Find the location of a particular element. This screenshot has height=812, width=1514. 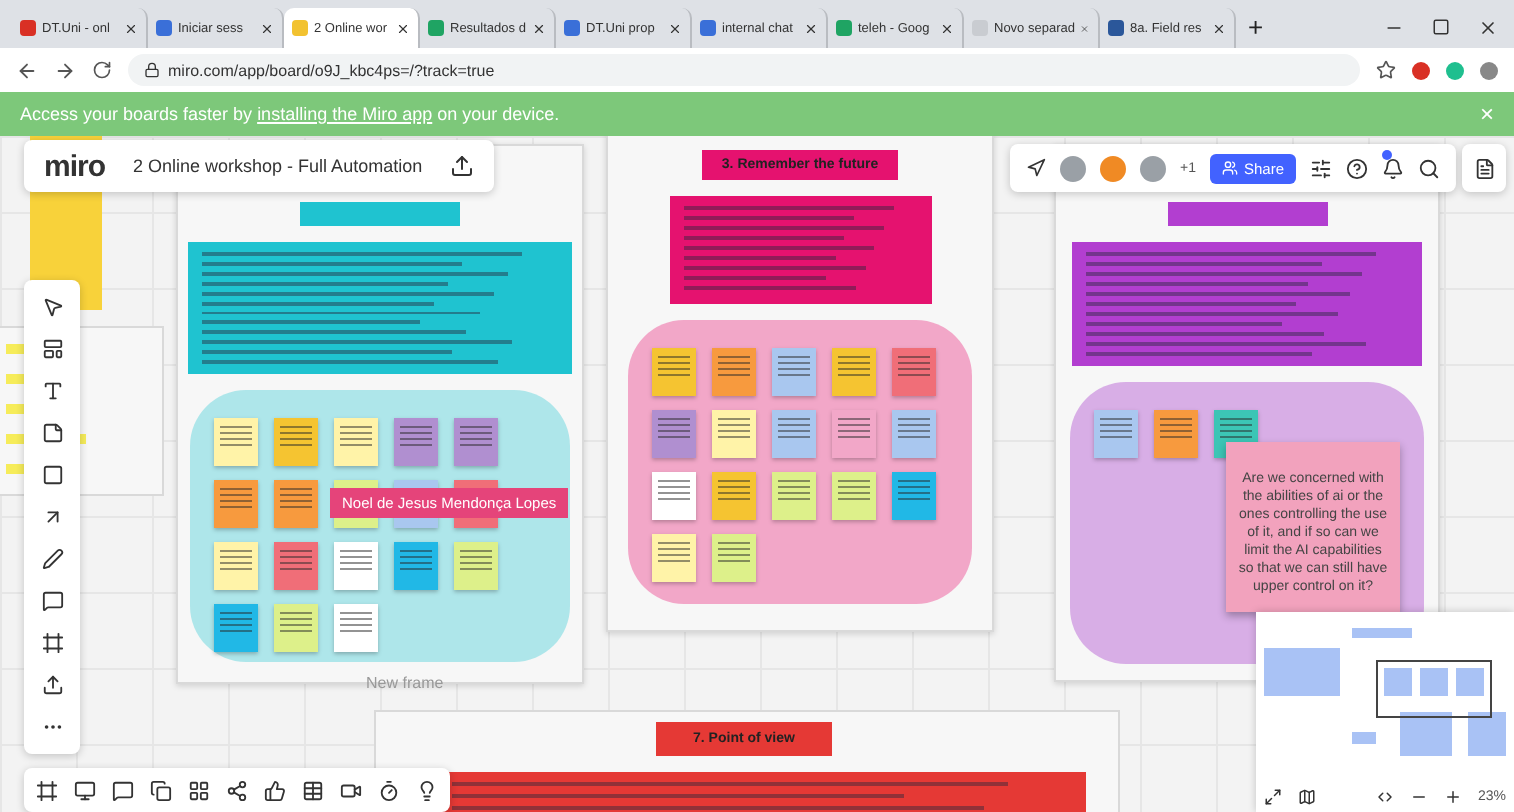

frame-label: New frame is located at coordinates (405, 683).